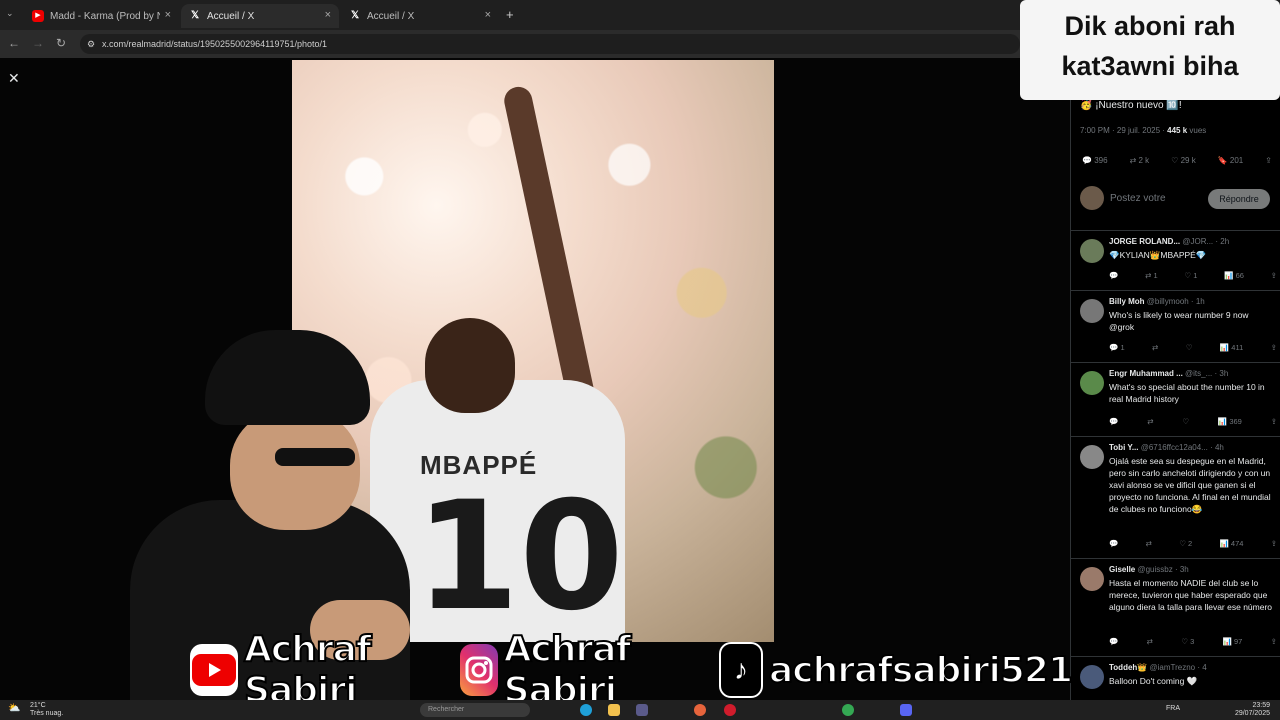 The height and width of the screenshot is (720, 1280). Describe the element at coordinates (1231, 543) in the screenshot. I see `views-button: 📊 474` at that location.